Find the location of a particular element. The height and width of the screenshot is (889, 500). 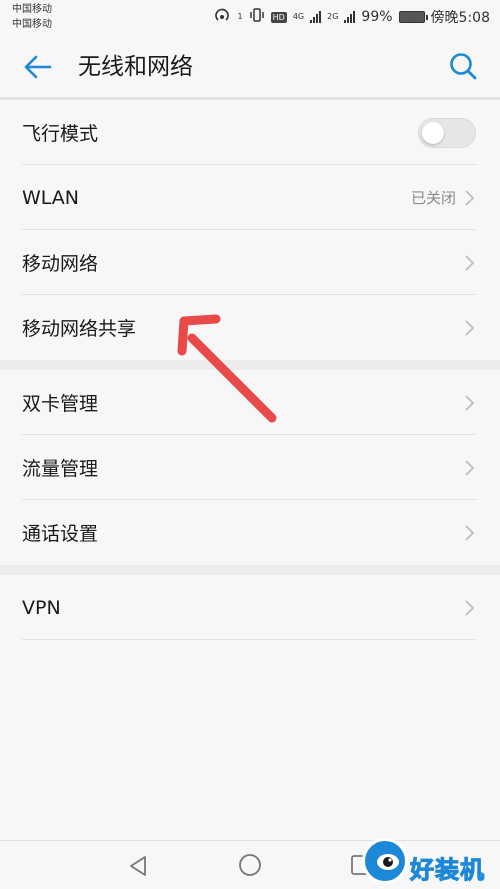

sim1-tag: 1 is located at coordinates (240, 16).